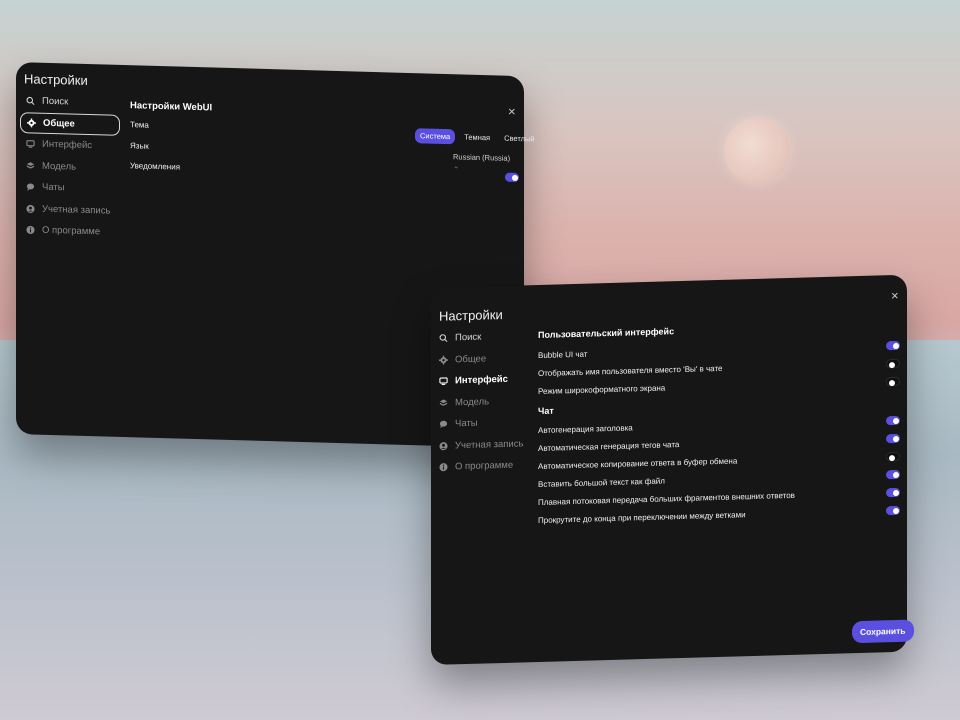  I want to click on close-button: ×, so click(895, 295).